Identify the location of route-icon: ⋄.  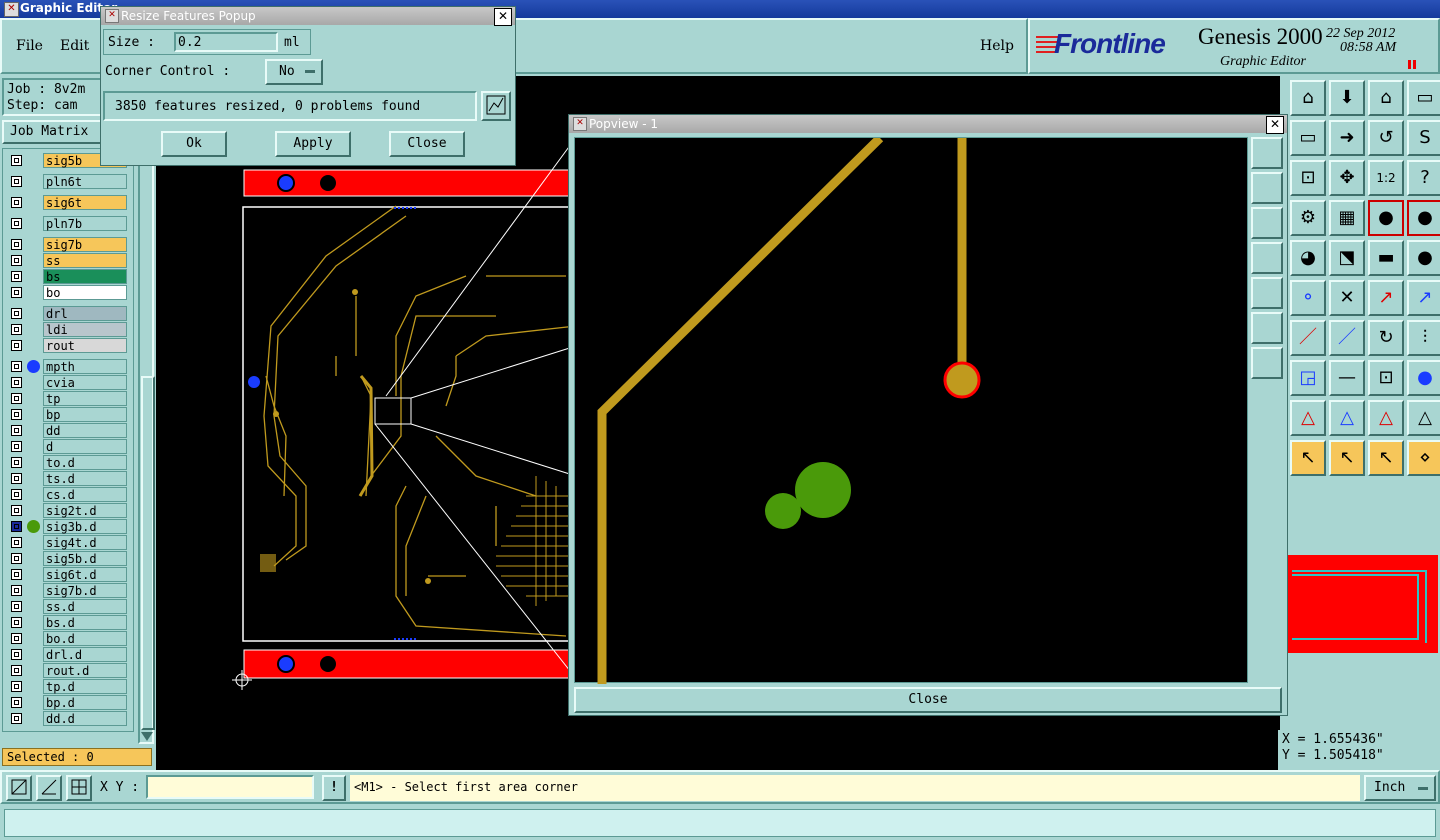
(1423, 458).